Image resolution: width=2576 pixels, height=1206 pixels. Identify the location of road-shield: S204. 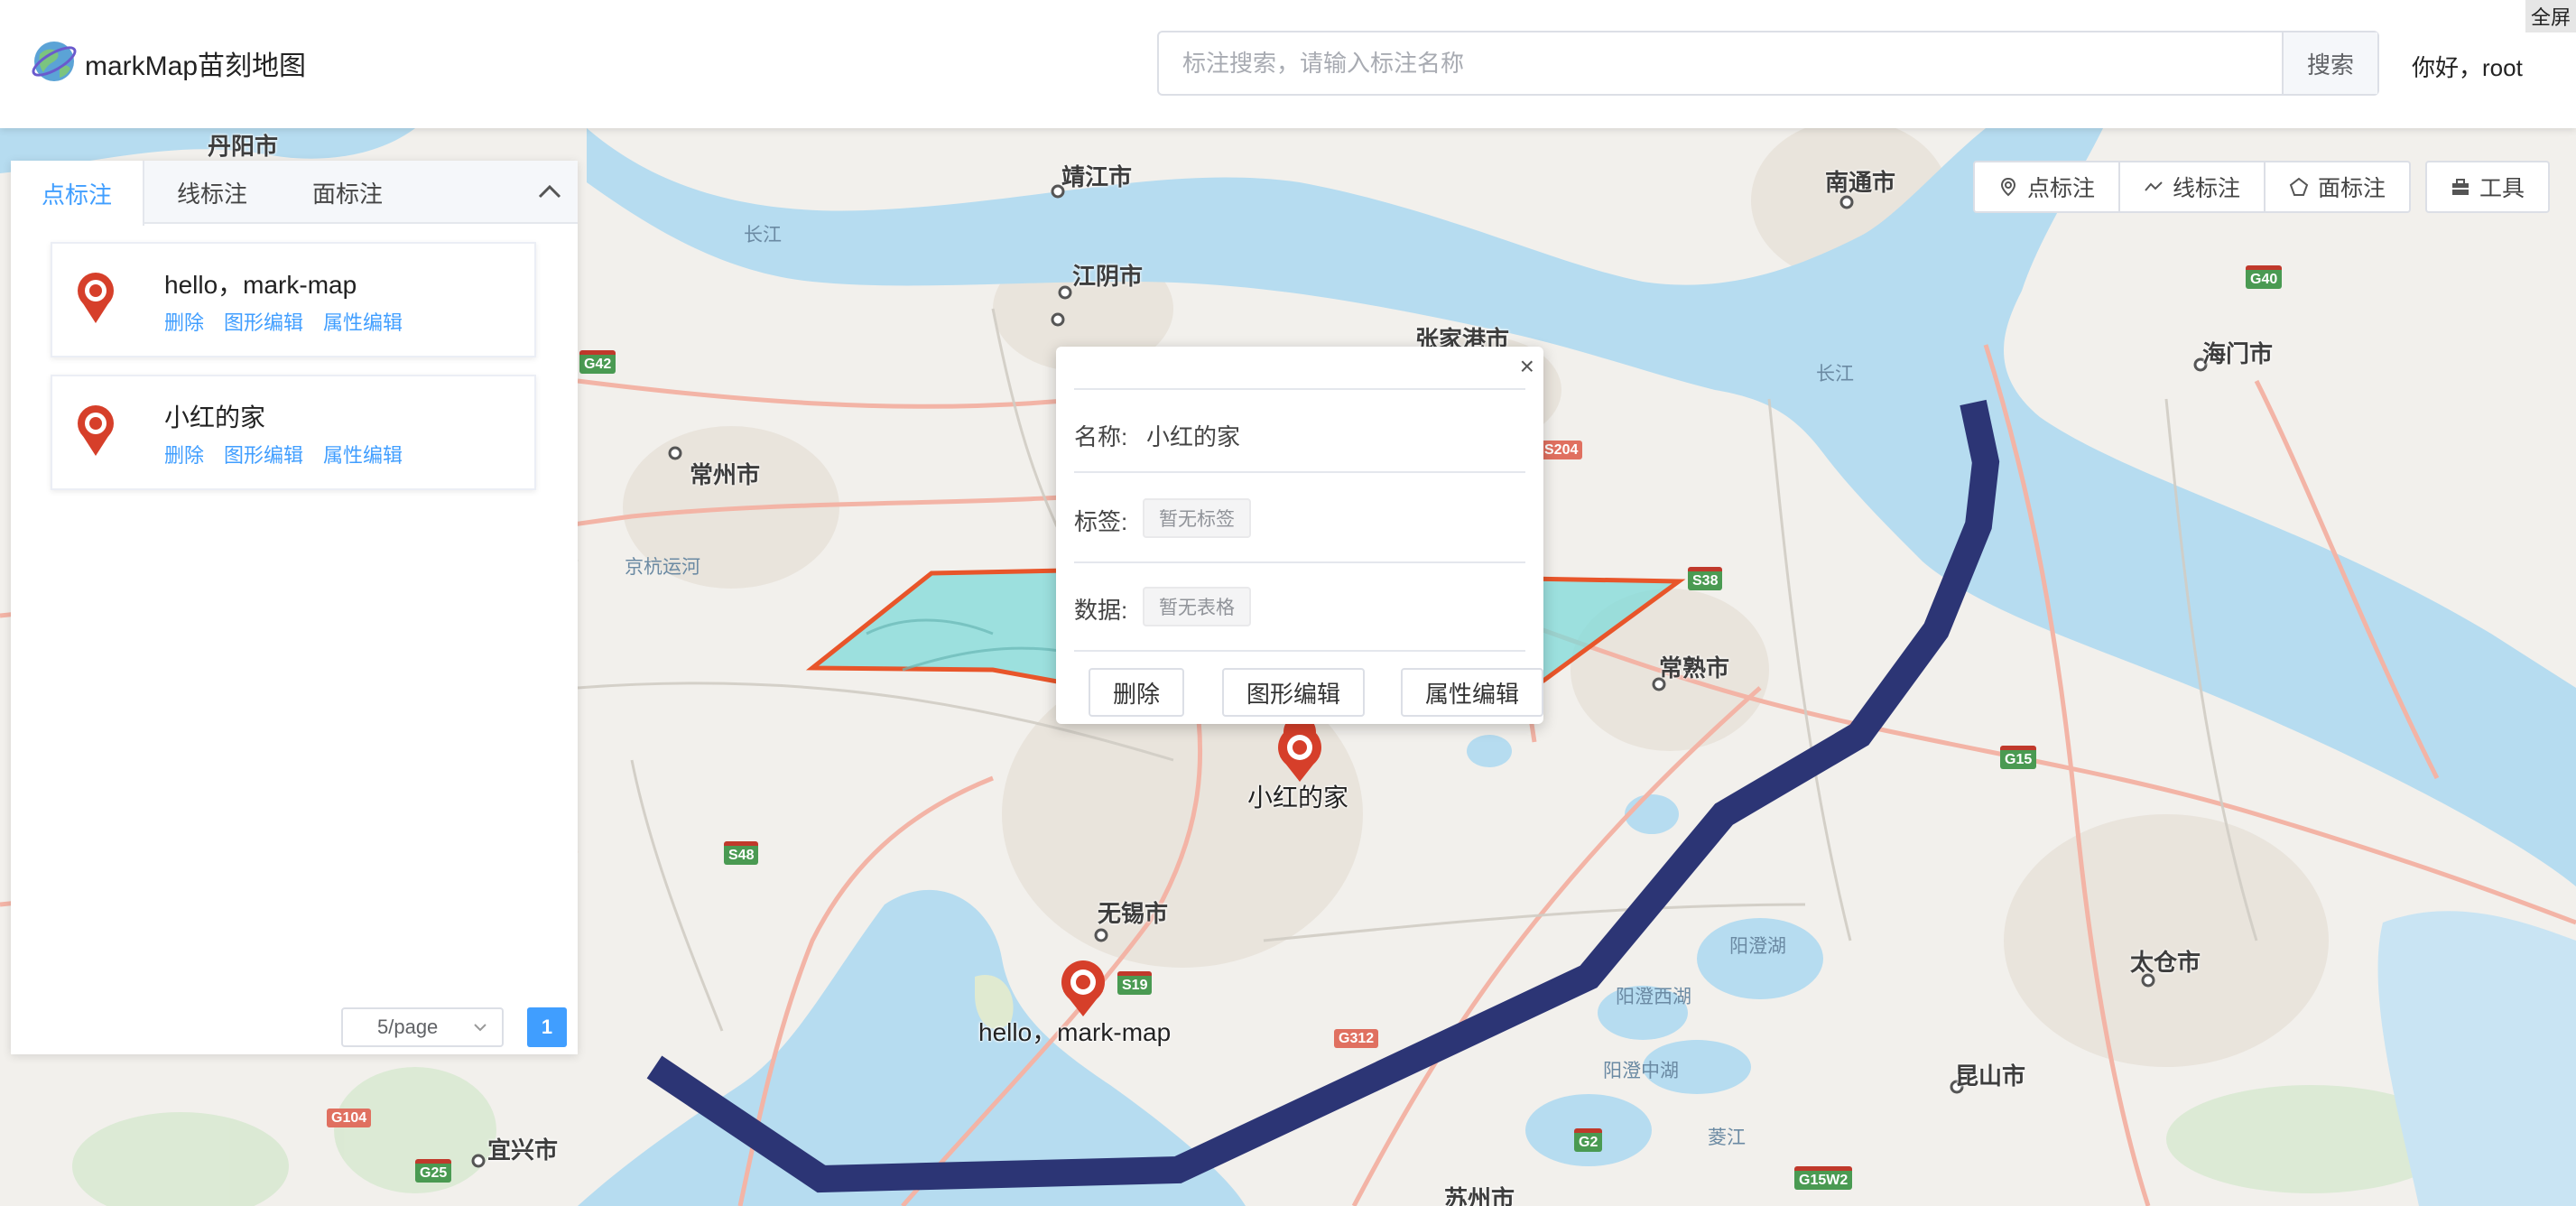
(1561, 450).